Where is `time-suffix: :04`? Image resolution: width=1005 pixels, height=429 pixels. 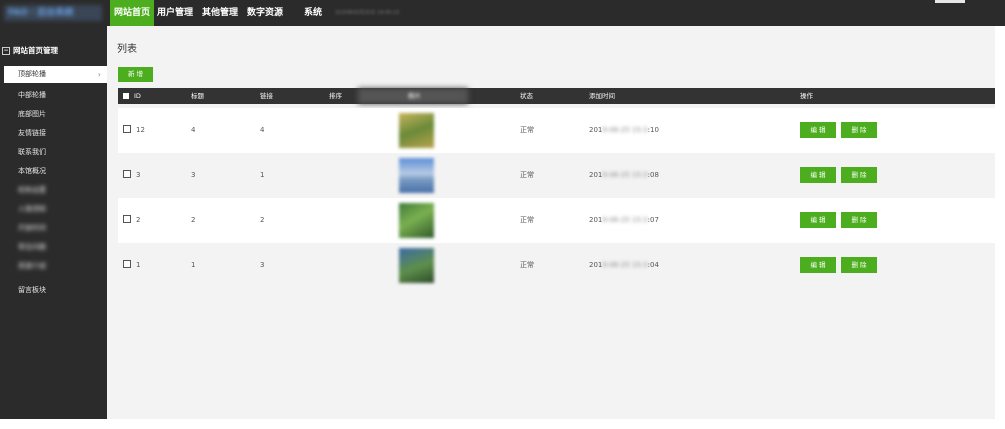 time-suffix: :04 is located at coordinates (653, 265).